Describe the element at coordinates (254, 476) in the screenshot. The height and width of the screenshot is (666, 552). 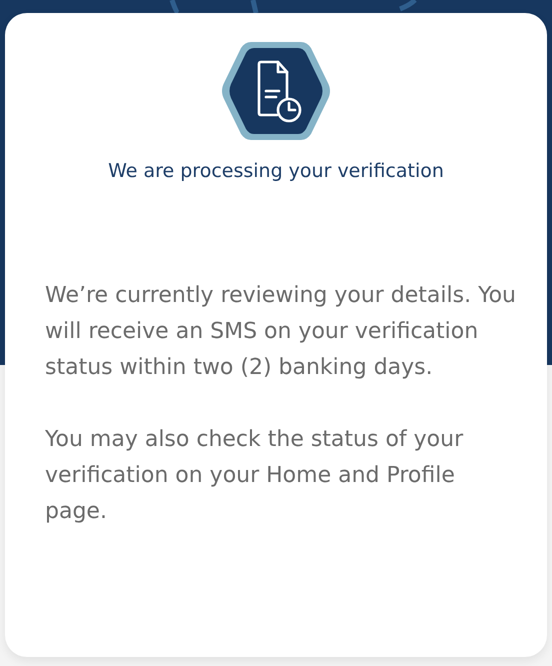
I see `message-paragraph: You may also check the status of your verification on your Home and Profile page.` at that location.